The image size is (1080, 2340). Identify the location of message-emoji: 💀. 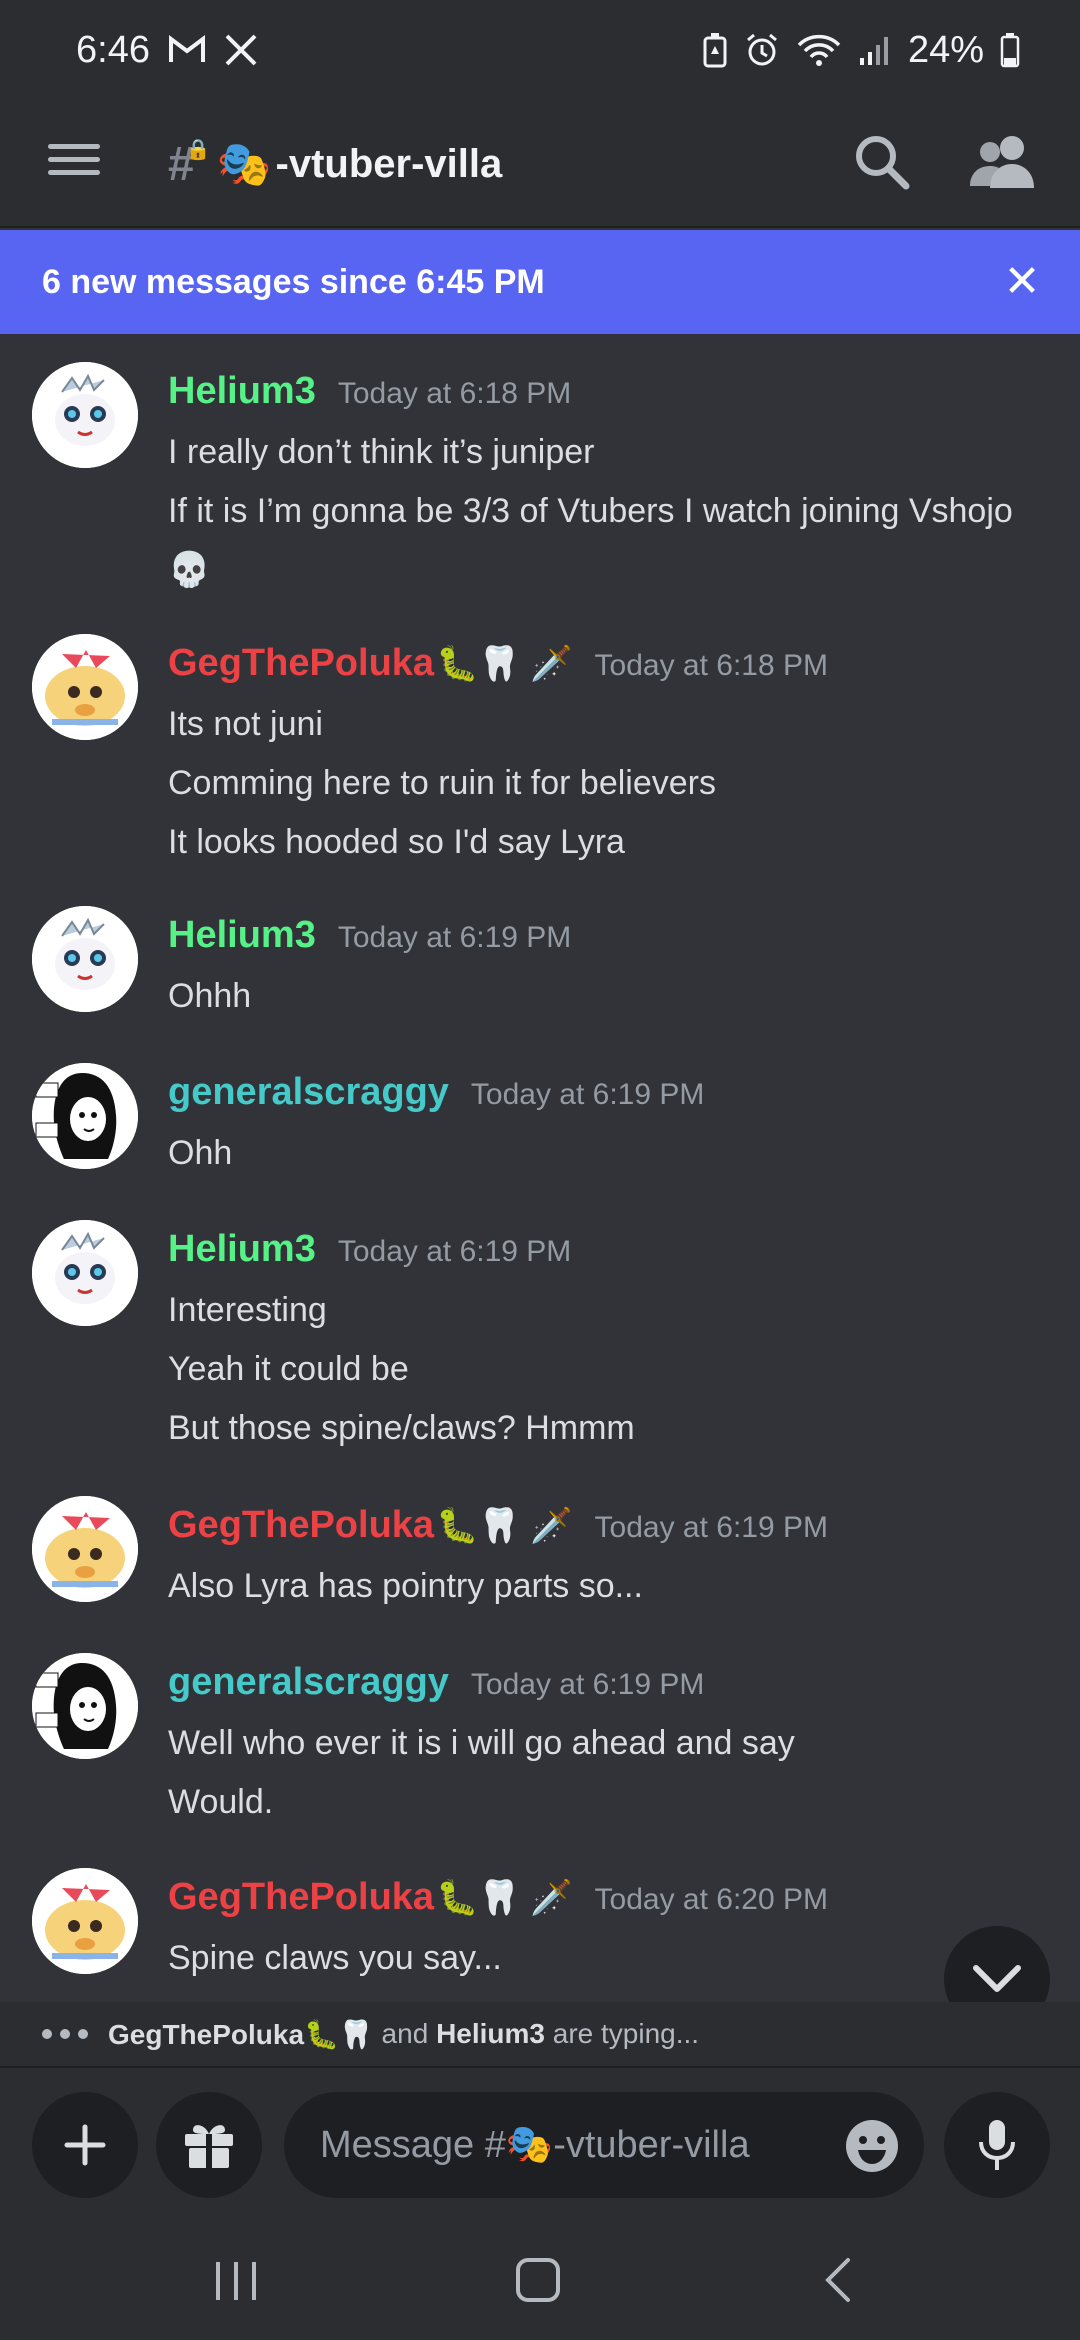
(189, 570).